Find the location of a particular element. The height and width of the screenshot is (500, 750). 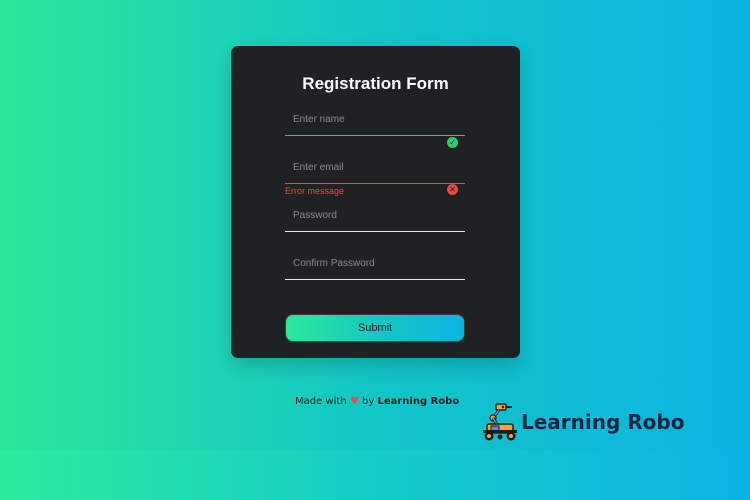

robot-icon is located at coordinates (500, 422).